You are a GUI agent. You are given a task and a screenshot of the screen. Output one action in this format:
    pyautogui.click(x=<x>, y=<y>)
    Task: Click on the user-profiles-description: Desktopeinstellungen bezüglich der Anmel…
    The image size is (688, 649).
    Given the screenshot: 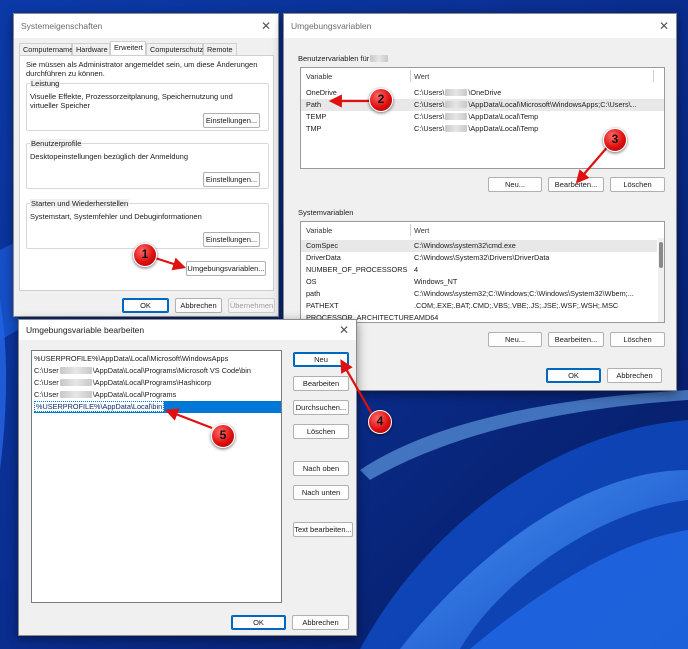 What is the action you would take?
    pyautogui.click(x=109, y=156)
    